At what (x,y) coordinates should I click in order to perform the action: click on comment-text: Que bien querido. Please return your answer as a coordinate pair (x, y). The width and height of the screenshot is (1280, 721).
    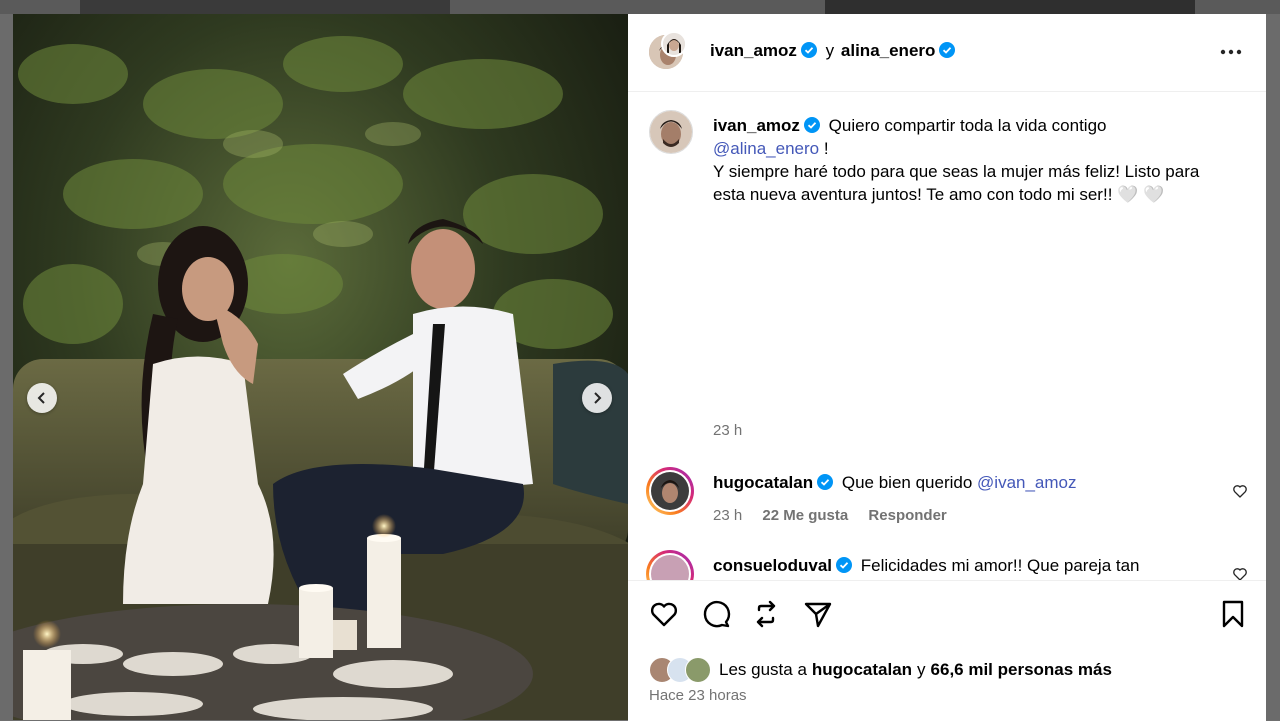
    Looking at the image, I should click on (907, 482).